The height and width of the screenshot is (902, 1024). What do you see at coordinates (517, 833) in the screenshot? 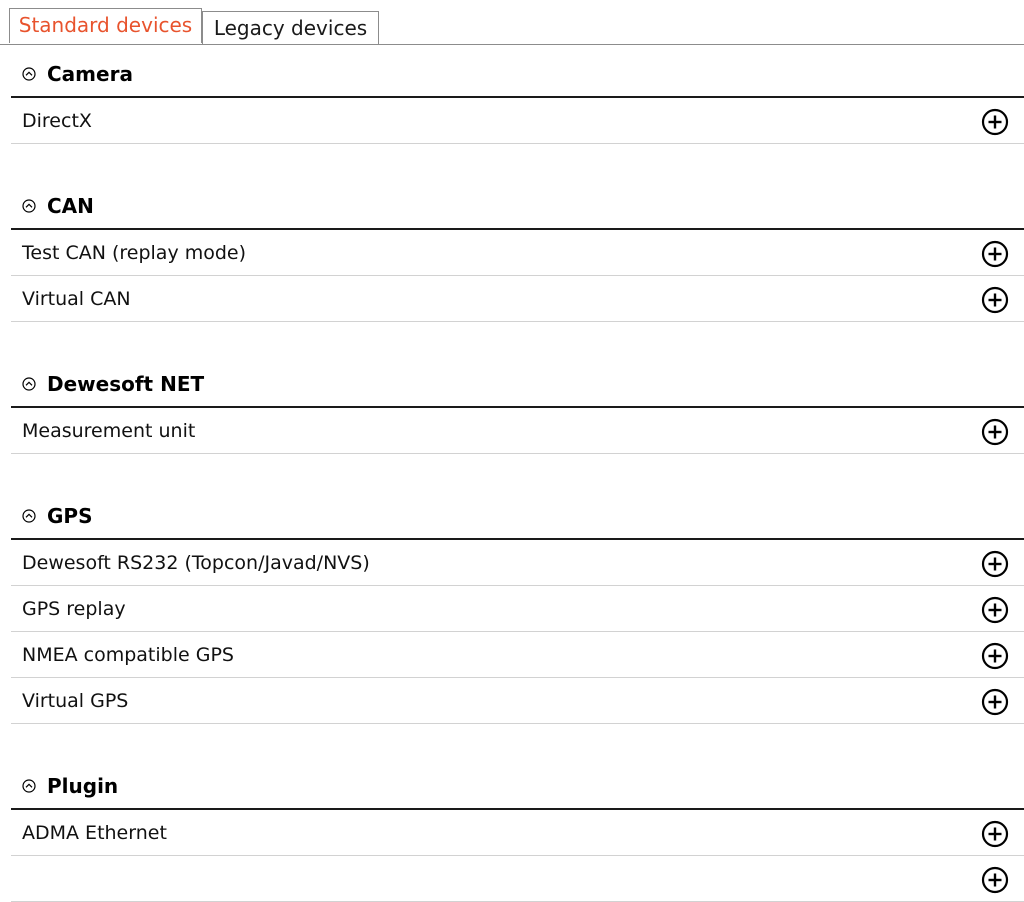
I see `list-item: ADMA Ethernet` at bounding box center [517, 833].